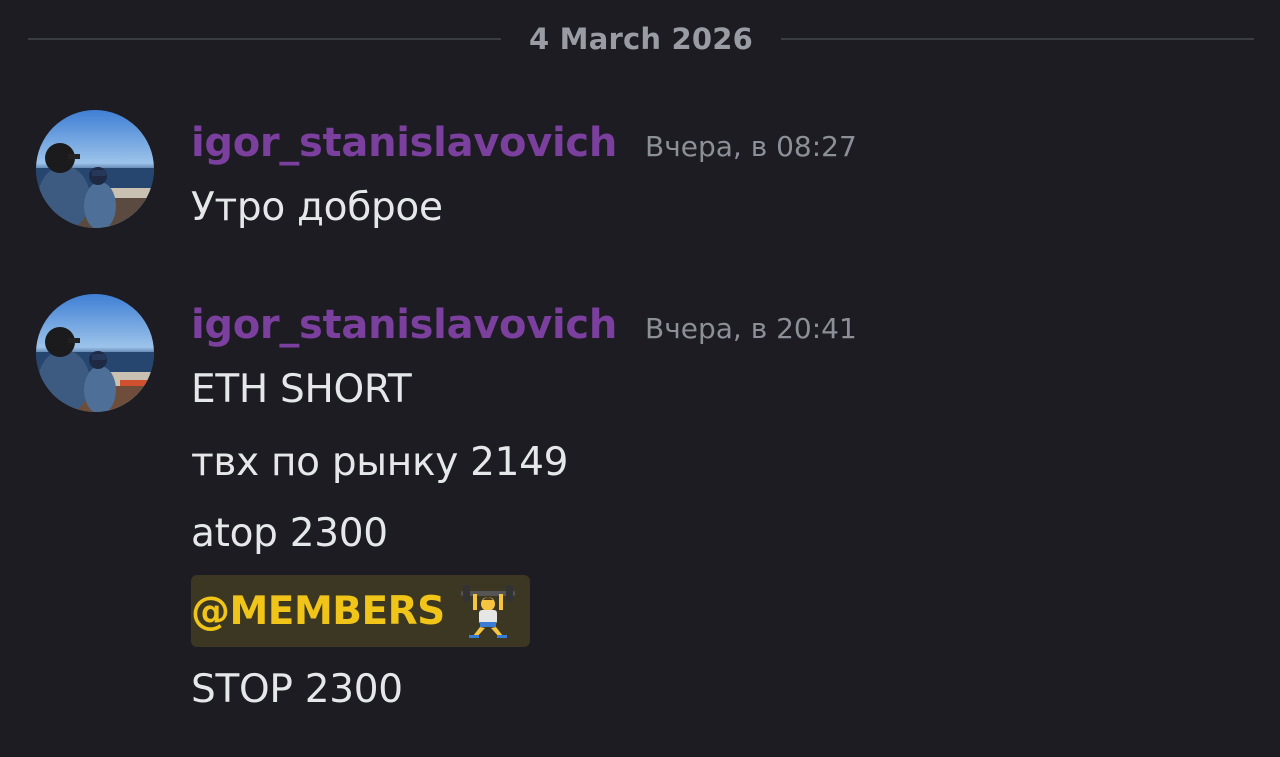 This screenshot has width=1280, height=757. I want to click on divider-date-label: 4 March 2026, so click(641, 39).